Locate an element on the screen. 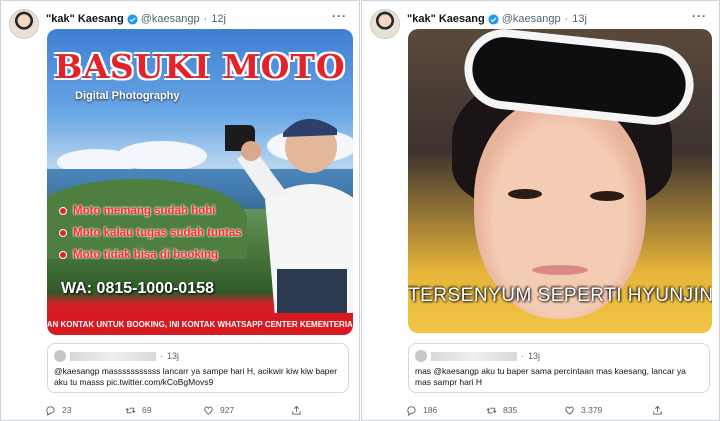  image-caption: TERSENYUM SEPERTI HYUNJIN is located at coordinates (560, 295).